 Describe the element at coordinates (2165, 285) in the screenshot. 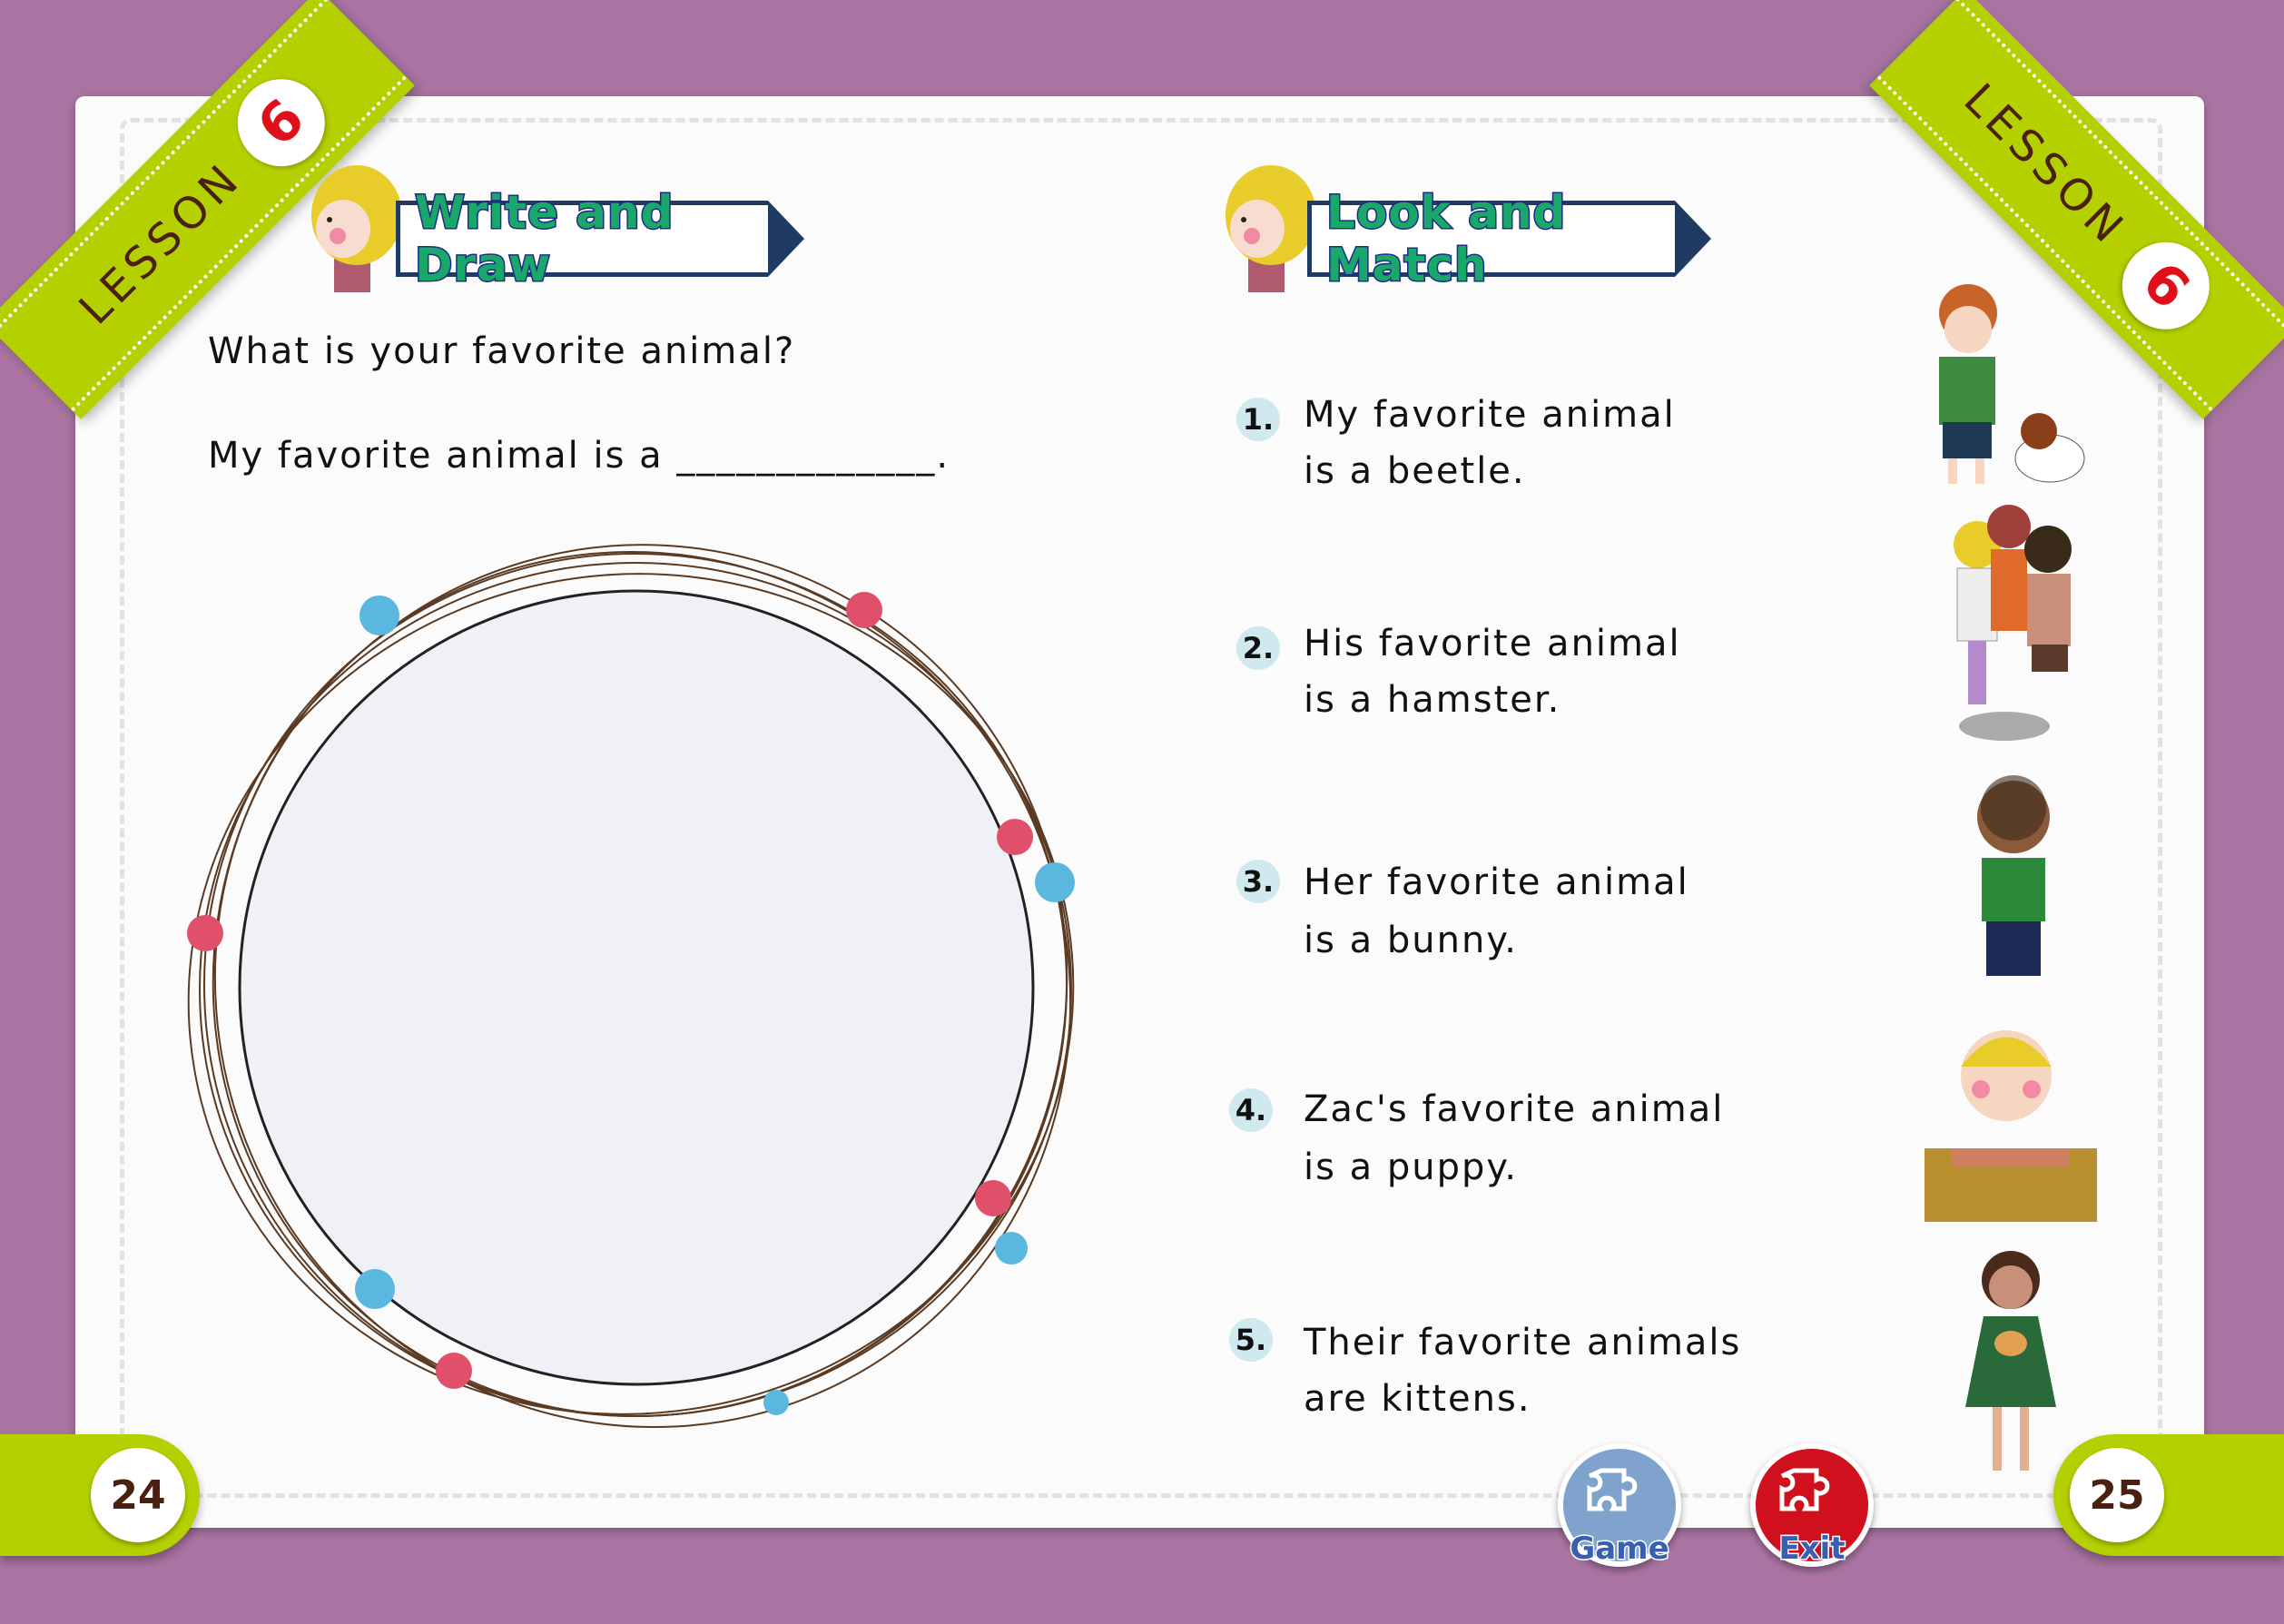

I see `lesson-number: 6` at that location.